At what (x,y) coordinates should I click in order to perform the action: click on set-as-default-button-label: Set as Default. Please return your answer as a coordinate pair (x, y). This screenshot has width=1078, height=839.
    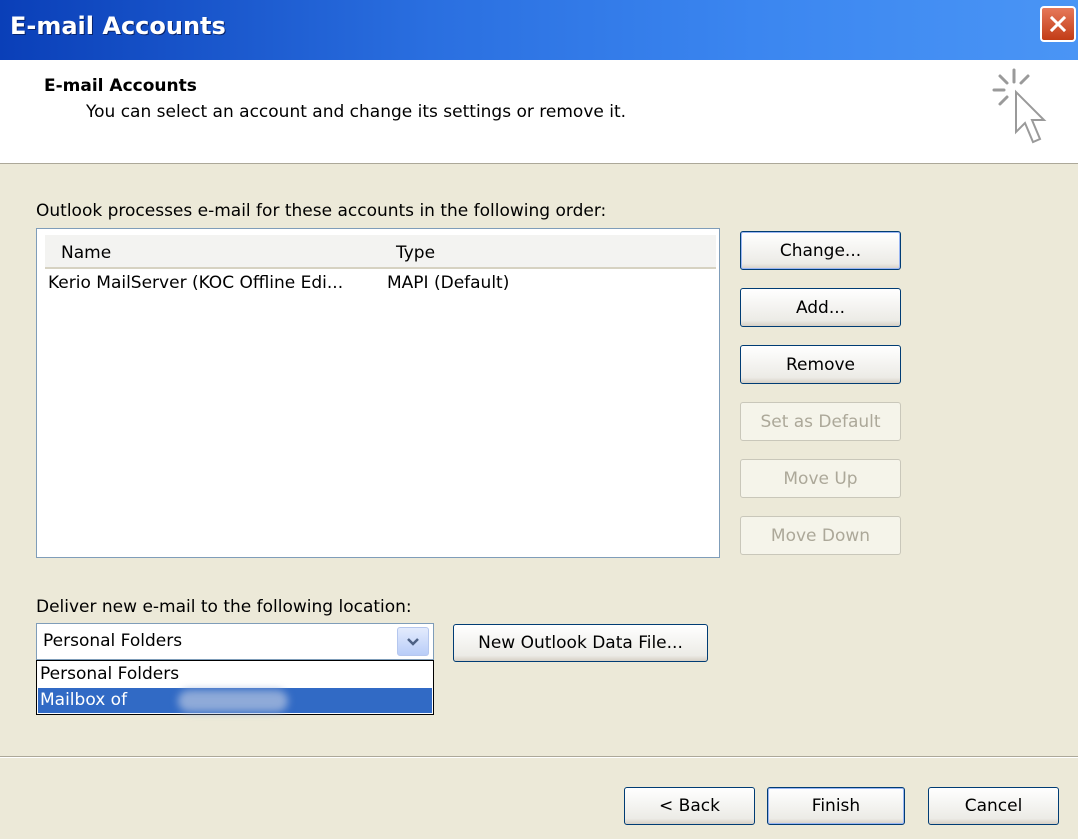
    Looking at the image, I should click on (820, 421).